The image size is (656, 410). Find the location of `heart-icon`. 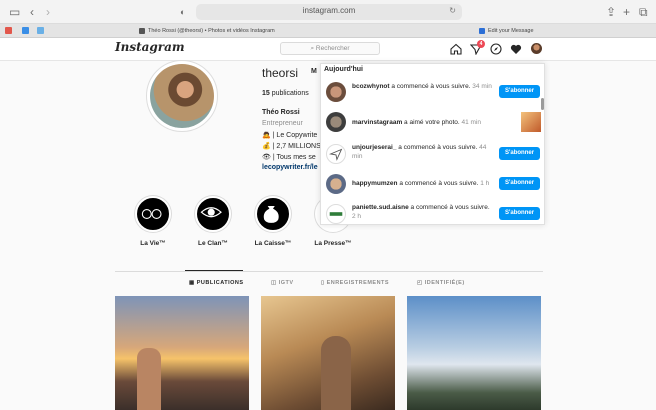

heart-icon is located at coordinates (516, 49).